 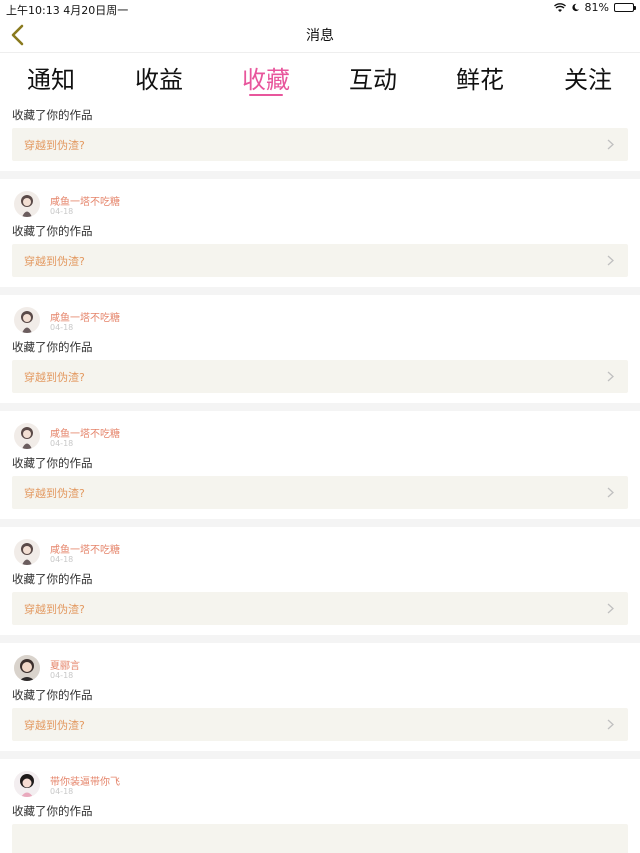 What do you see at coordinates (320, 838) in the screenshot?
I see `work-link` at bounding box center [320, 838].